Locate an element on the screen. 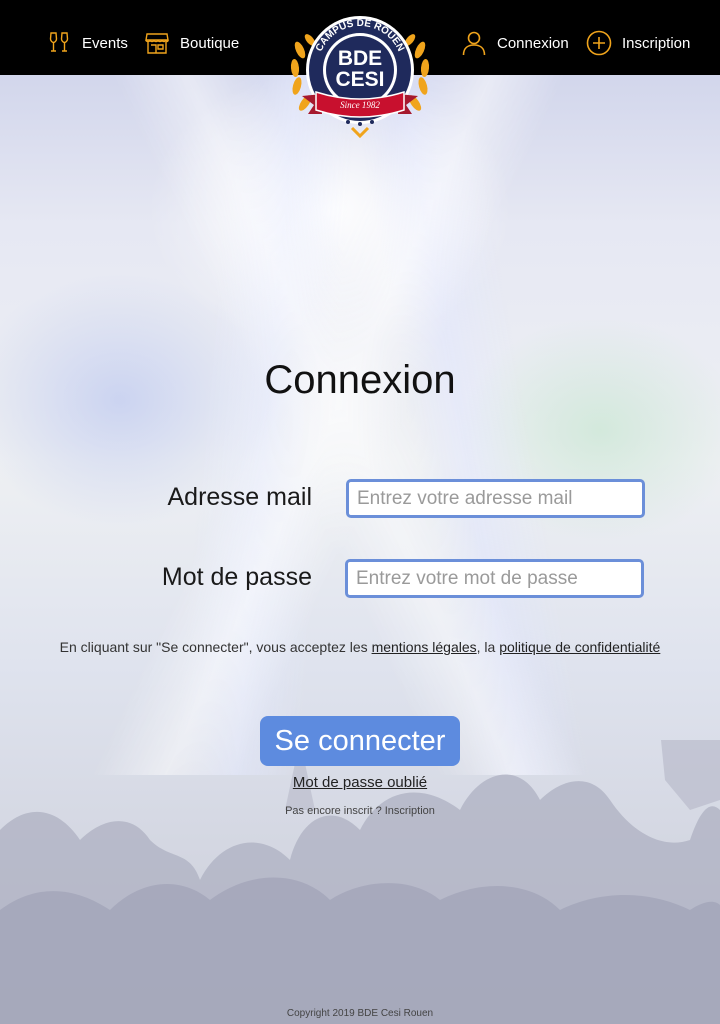 Image resolution: width=720 pixels, height=1024 pixels. password-field is located at coordinates (494, 578).